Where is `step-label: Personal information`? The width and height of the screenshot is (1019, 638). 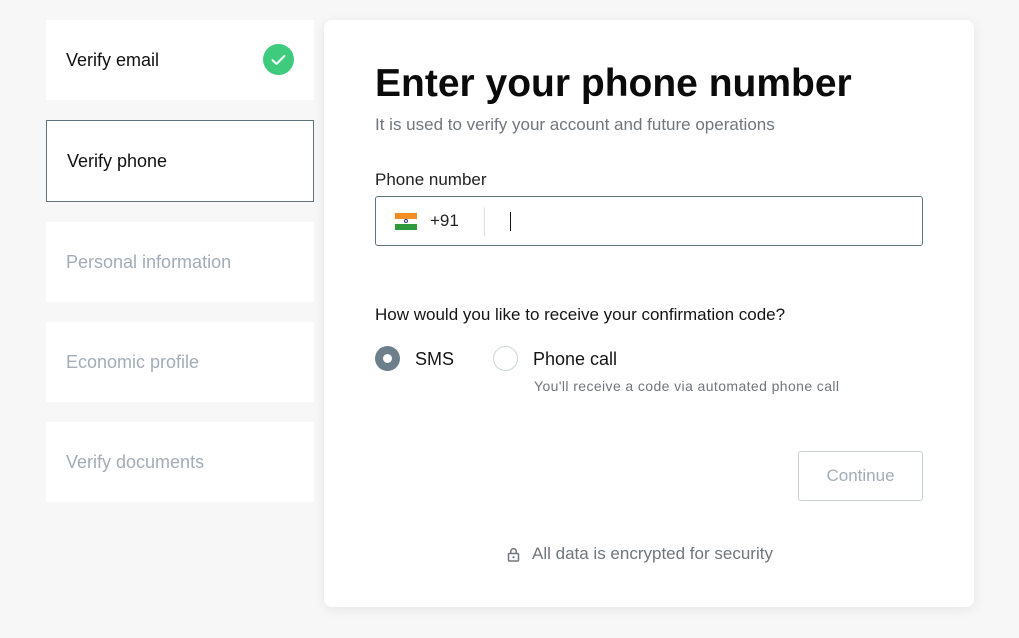 step-label: Personal information is located at coordinates (149, 261).